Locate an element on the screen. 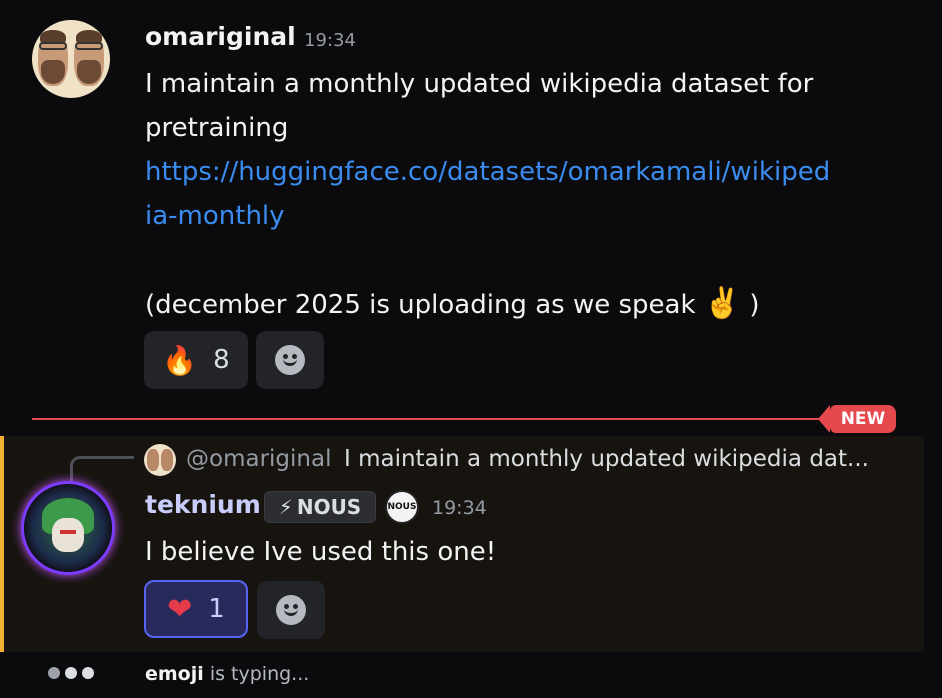  heart-emoji: ❤ is located at coordinates (180, 609).